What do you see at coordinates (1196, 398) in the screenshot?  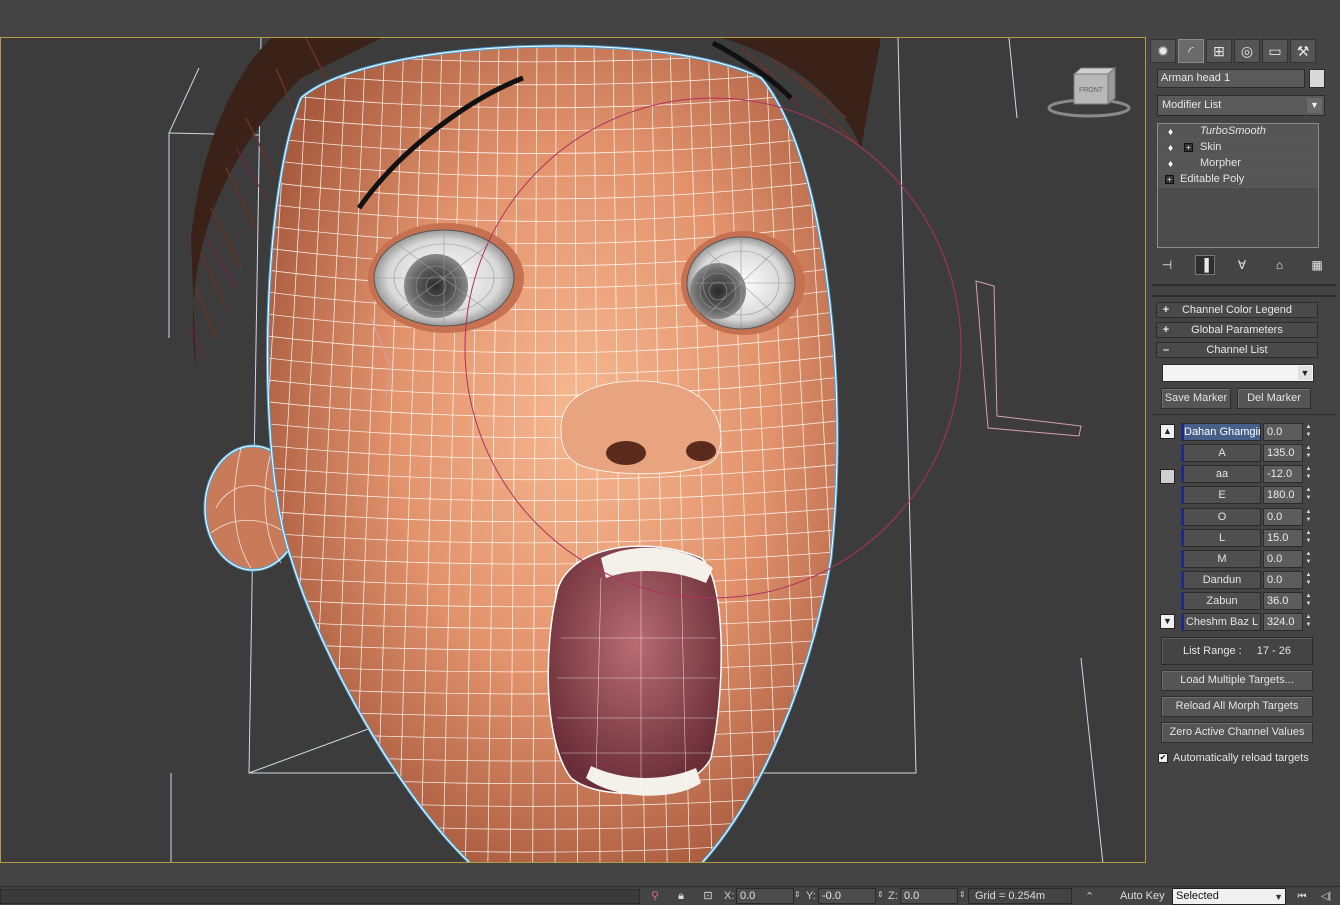 I see `save-marker-button: Save Marker` at bounding box center [1196, 398].